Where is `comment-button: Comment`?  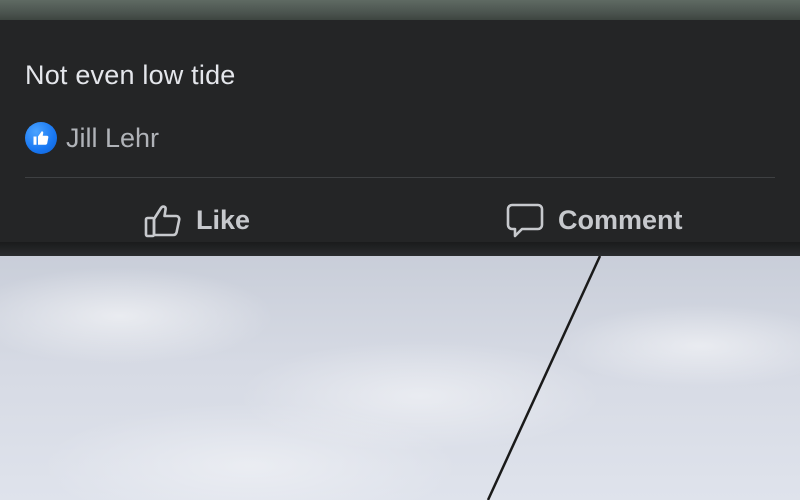 comment-button: Comment is located at coordinates (594, 220).